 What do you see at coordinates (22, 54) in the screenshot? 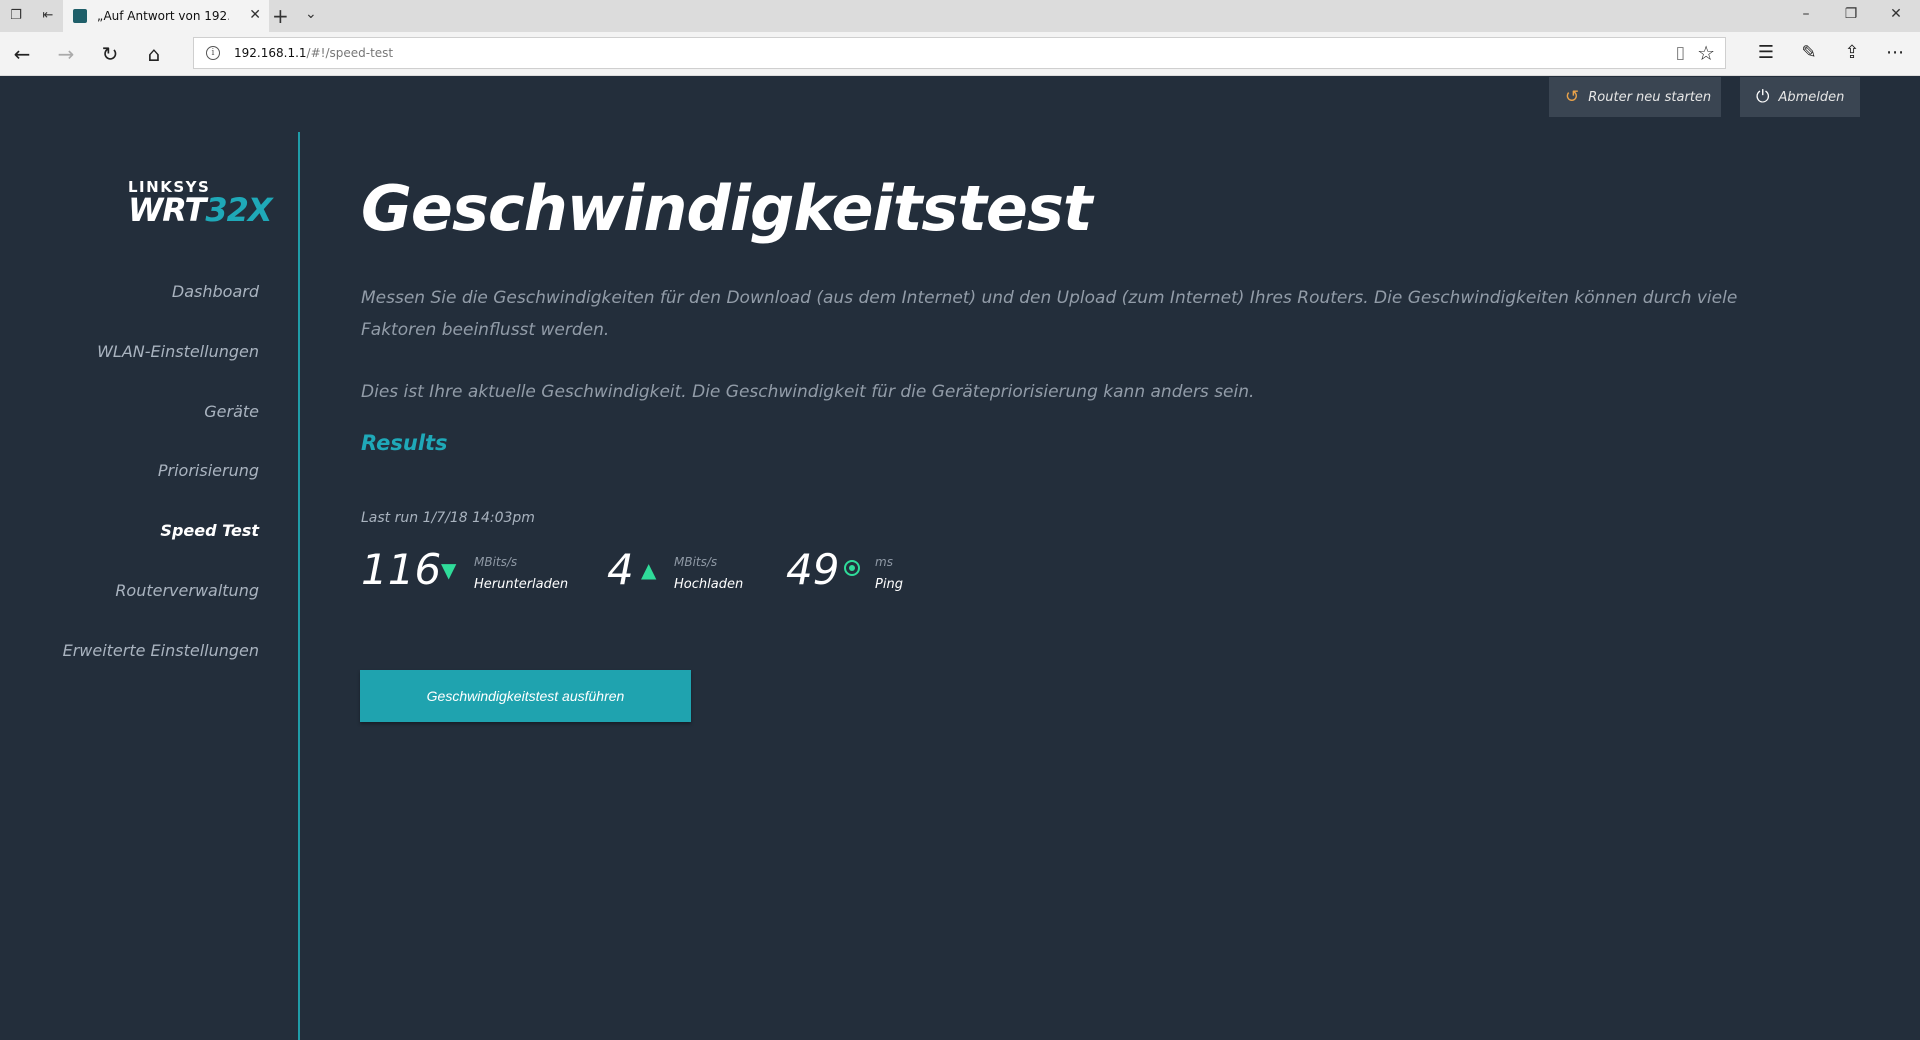
I see `back-icon: ←` at bounding box center [22, 54].